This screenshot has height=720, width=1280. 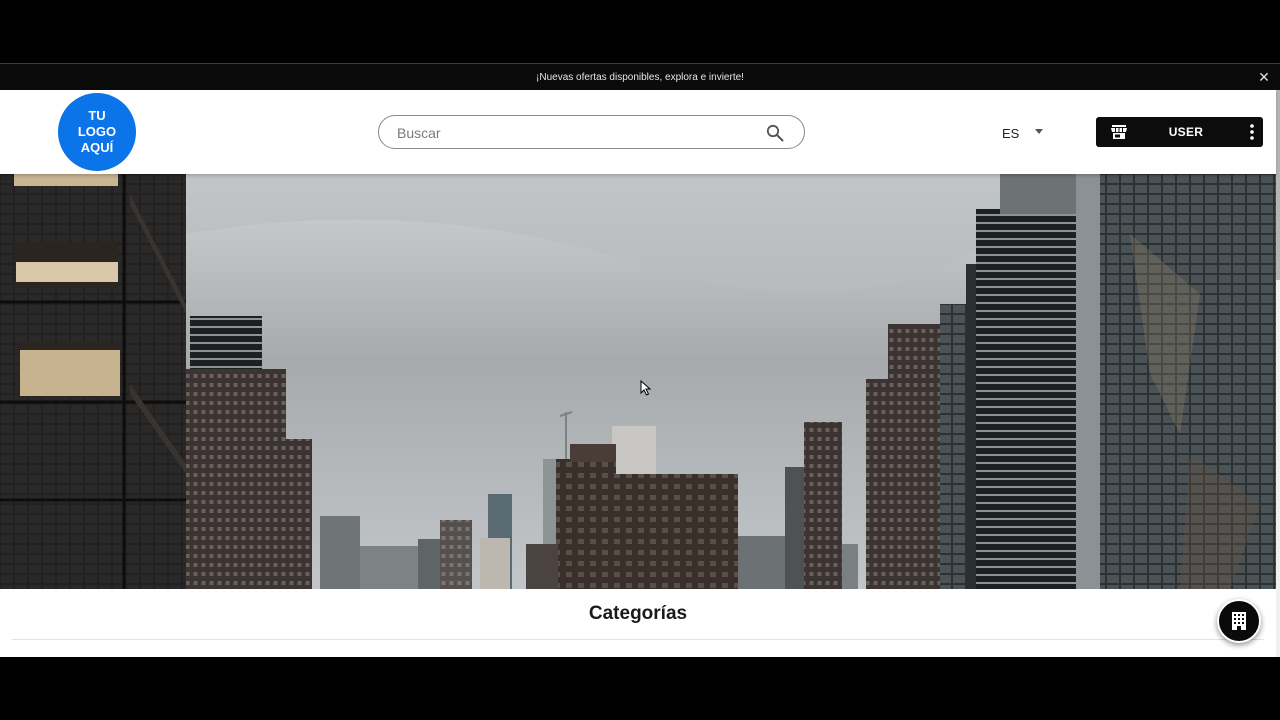 What do you see at coordinates (1186, 132) in the screenshot?
I see `user-label: USER` at bounding box center [1186, 132].